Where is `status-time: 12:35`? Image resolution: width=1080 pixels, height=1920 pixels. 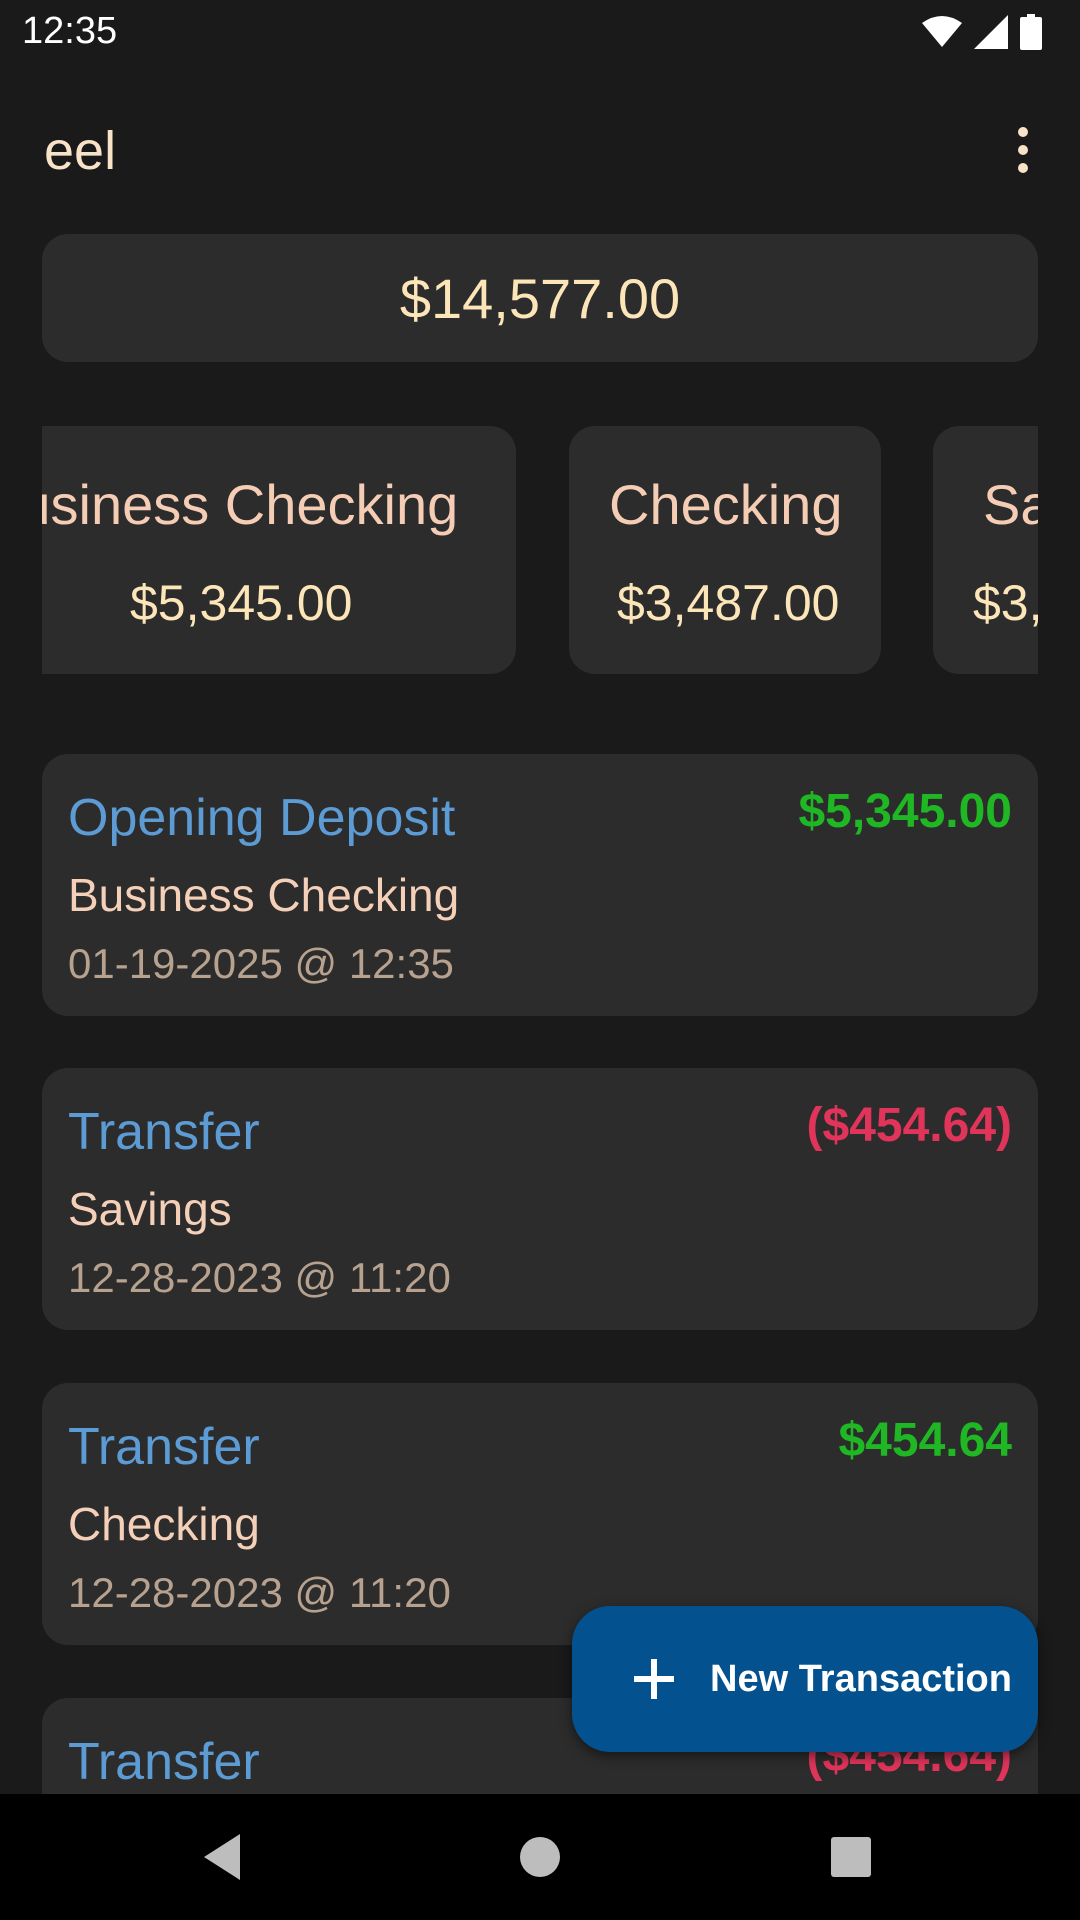 status-time: 12:35 is located at coordinates (70, 31).